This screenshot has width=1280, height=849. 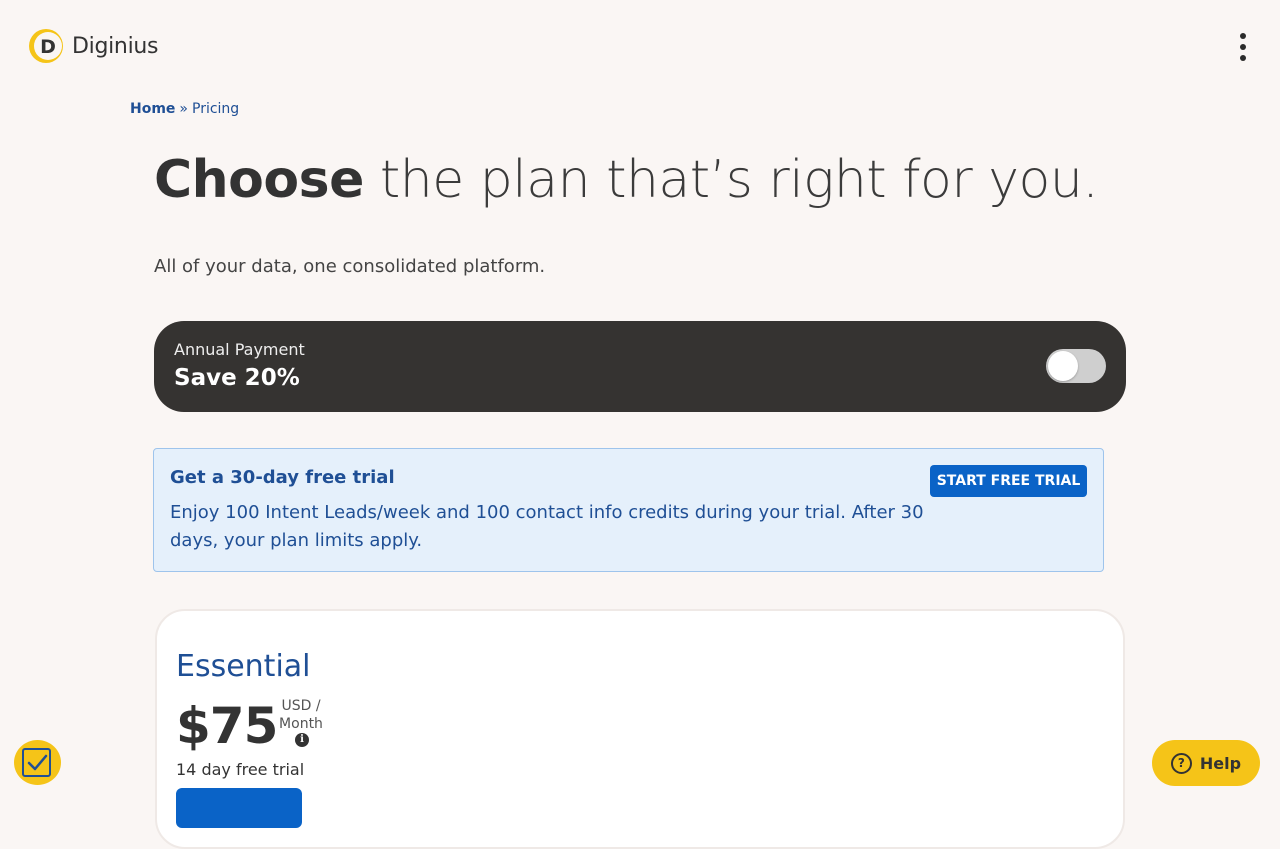 I want to click on start-free-trial-button: START FREE TRIAL, so click(x=1008, y=481).